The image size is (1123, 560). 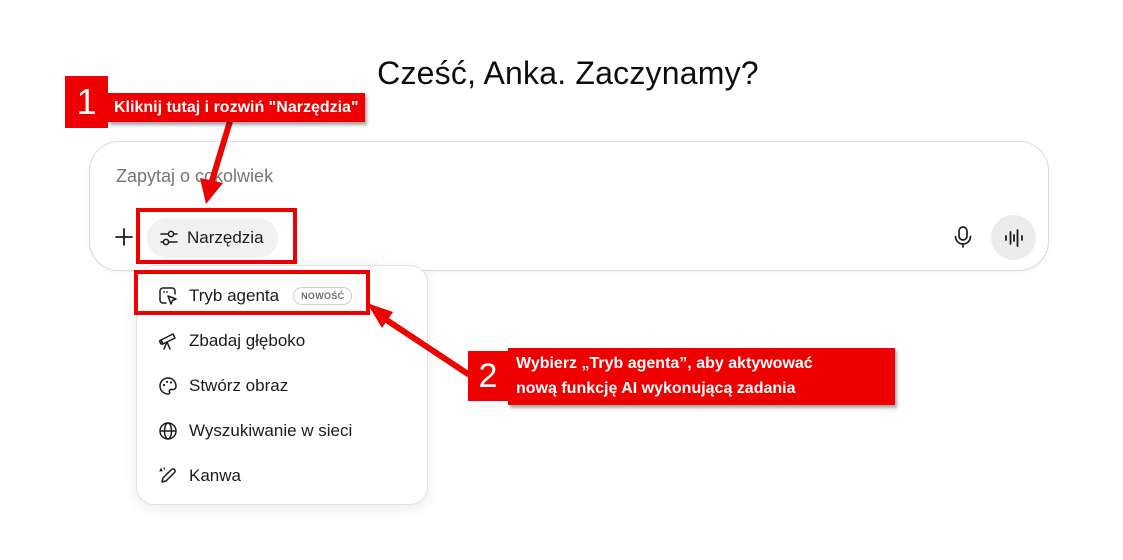 I want to click on microphone-icon, so click(x=963, y=237).